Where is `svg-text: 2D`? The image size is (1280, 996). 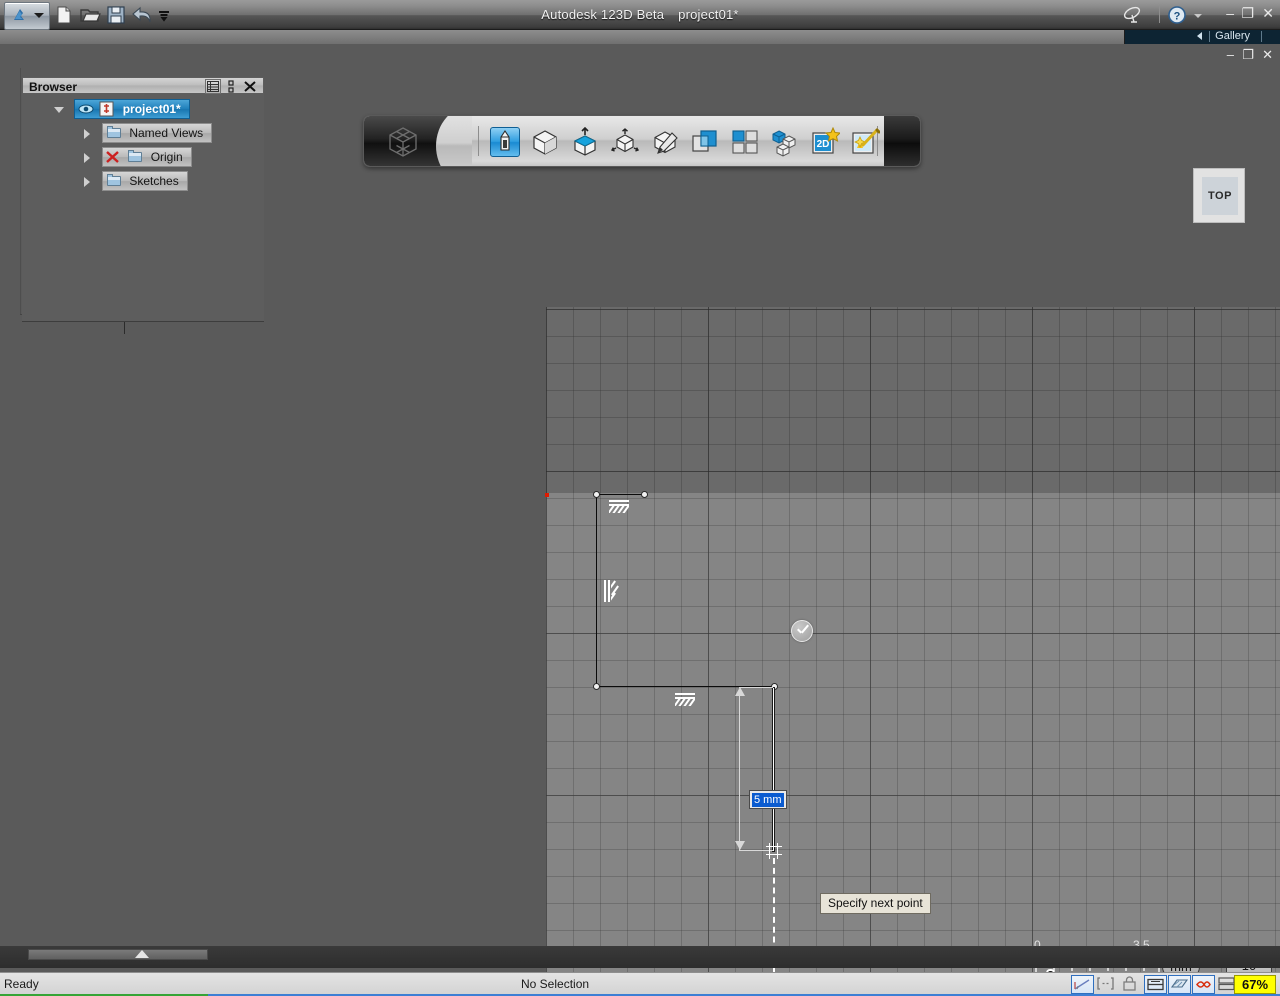
svg-text: 2D is located at coordinates (823, 144).